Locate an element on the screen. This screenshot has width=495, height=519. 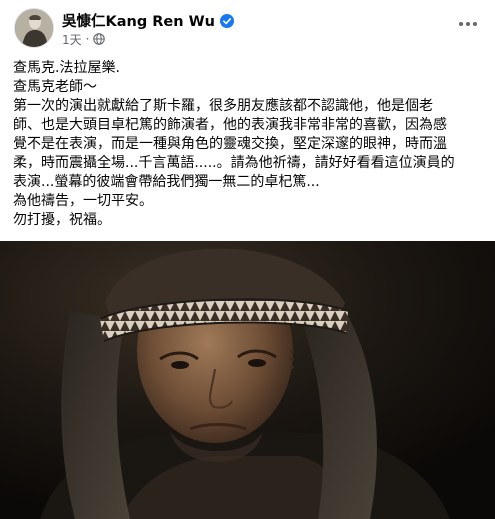
post-text-line: 查馬克.法拉屋樂. is located at coordinates (66, 68).